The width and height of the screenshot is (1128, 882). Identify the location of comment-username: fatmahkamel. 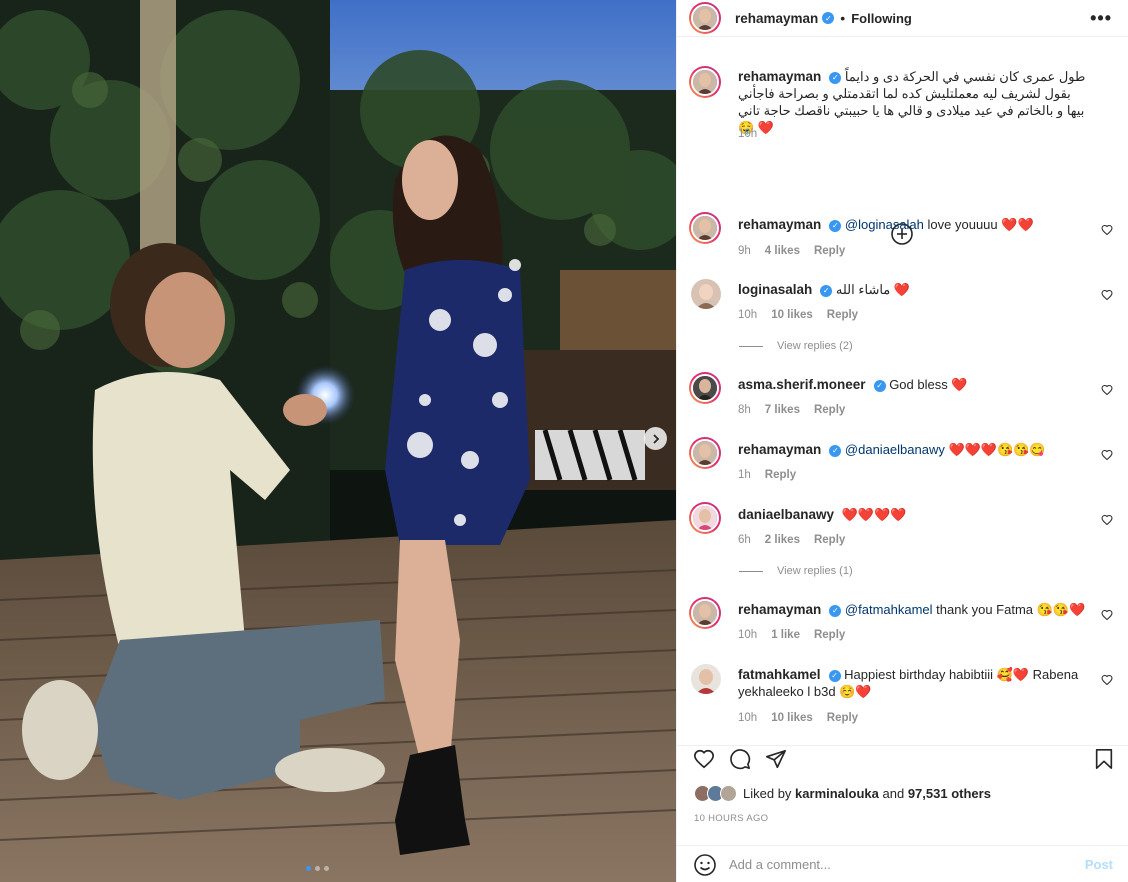
(779, 674).